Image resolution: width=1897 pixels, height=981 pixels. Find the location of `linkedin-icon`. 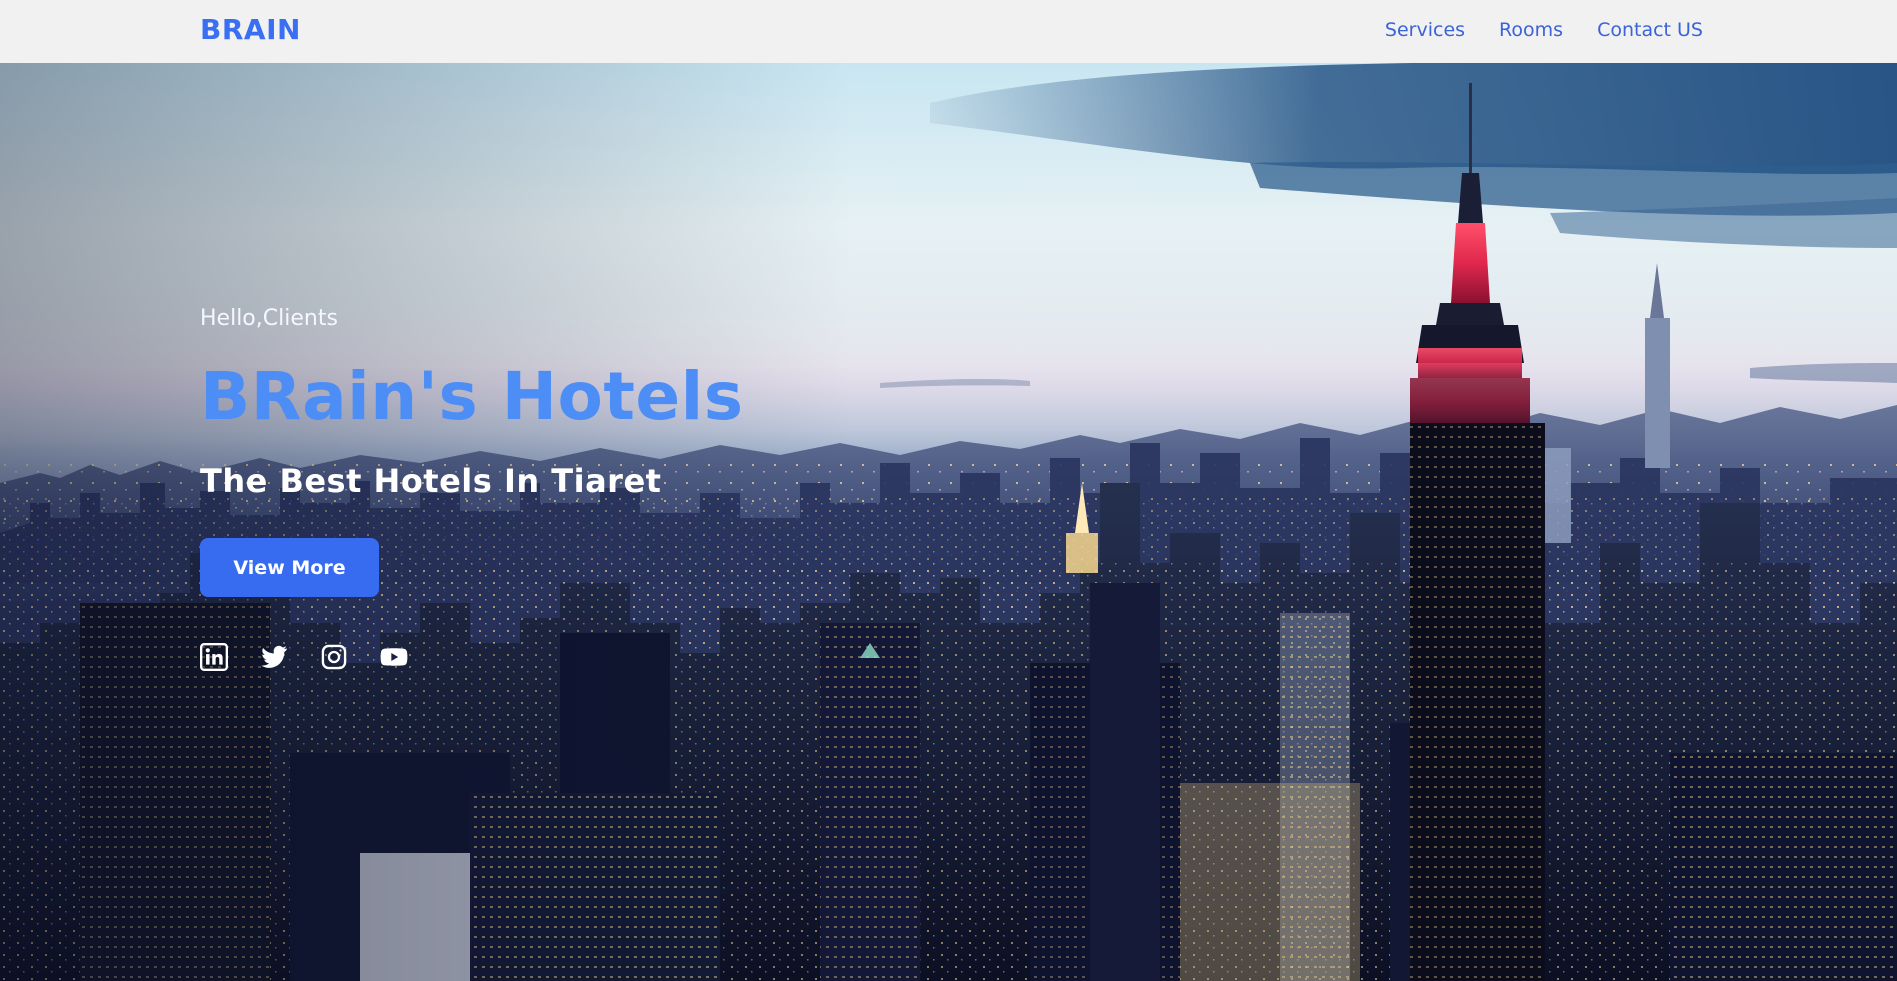

linkedin-icon is located at coordinates (214, 657).